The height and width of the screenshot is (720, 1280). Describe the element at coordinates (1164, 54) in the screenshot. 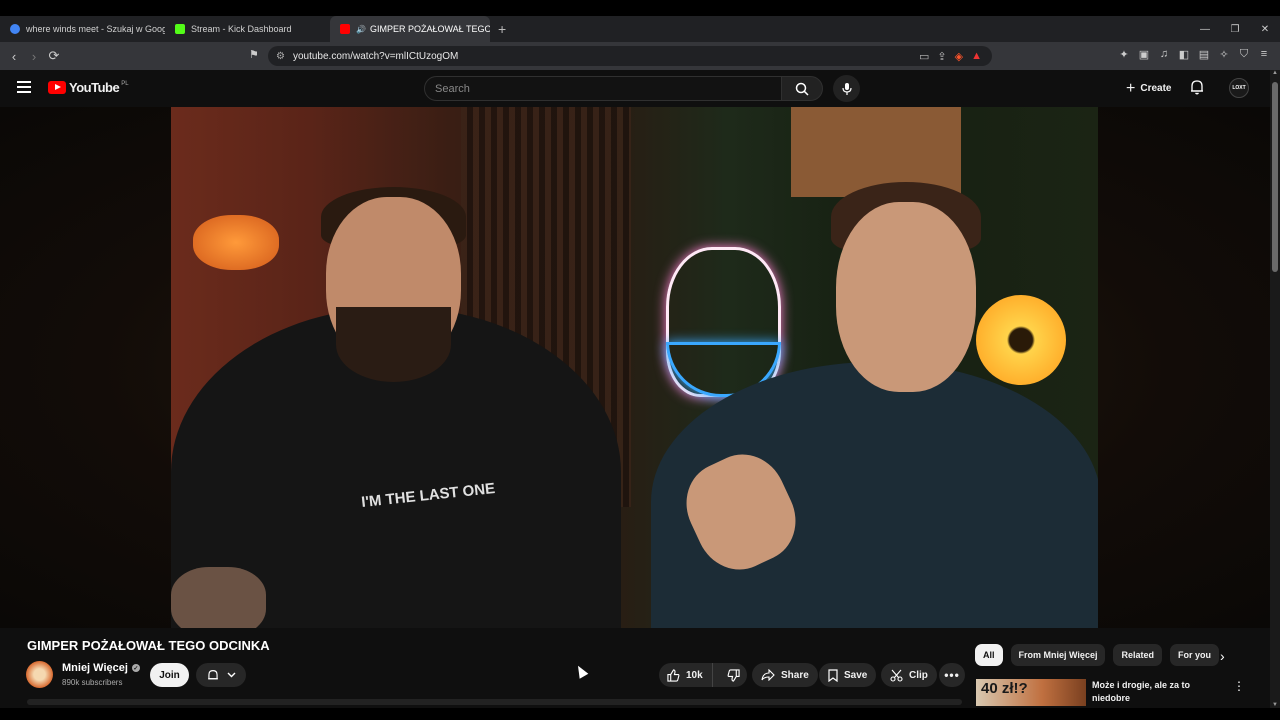

I see `media-icon: ♫` at that location.